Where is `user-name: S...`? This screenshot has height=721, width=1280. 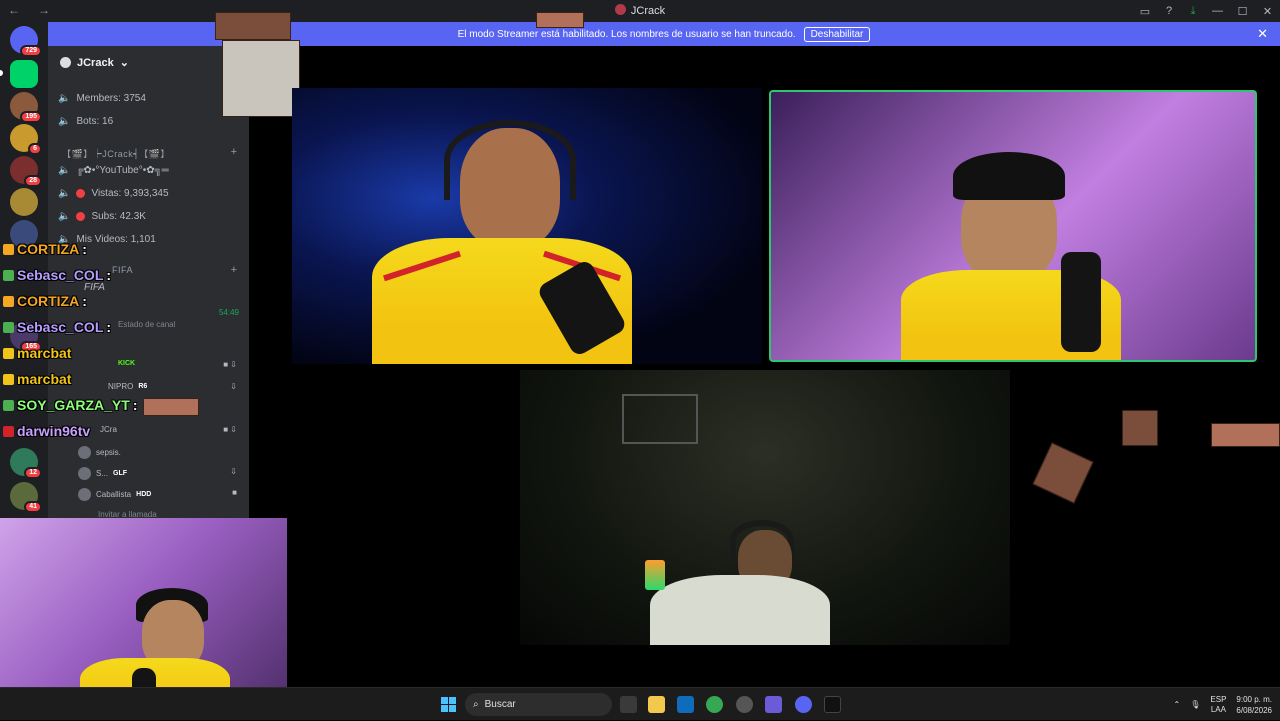
user-name: S... is located at coordinates (102, 473).